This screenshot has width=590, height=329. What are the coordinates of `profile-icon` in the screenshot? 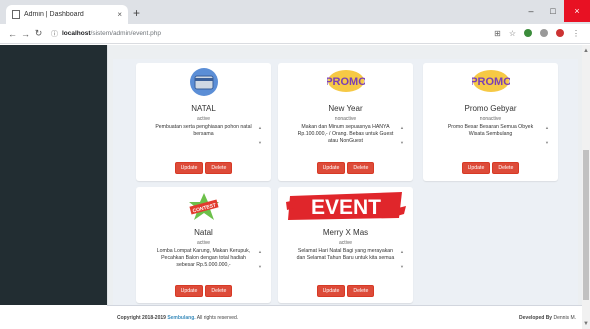 It's located at (560, 33).